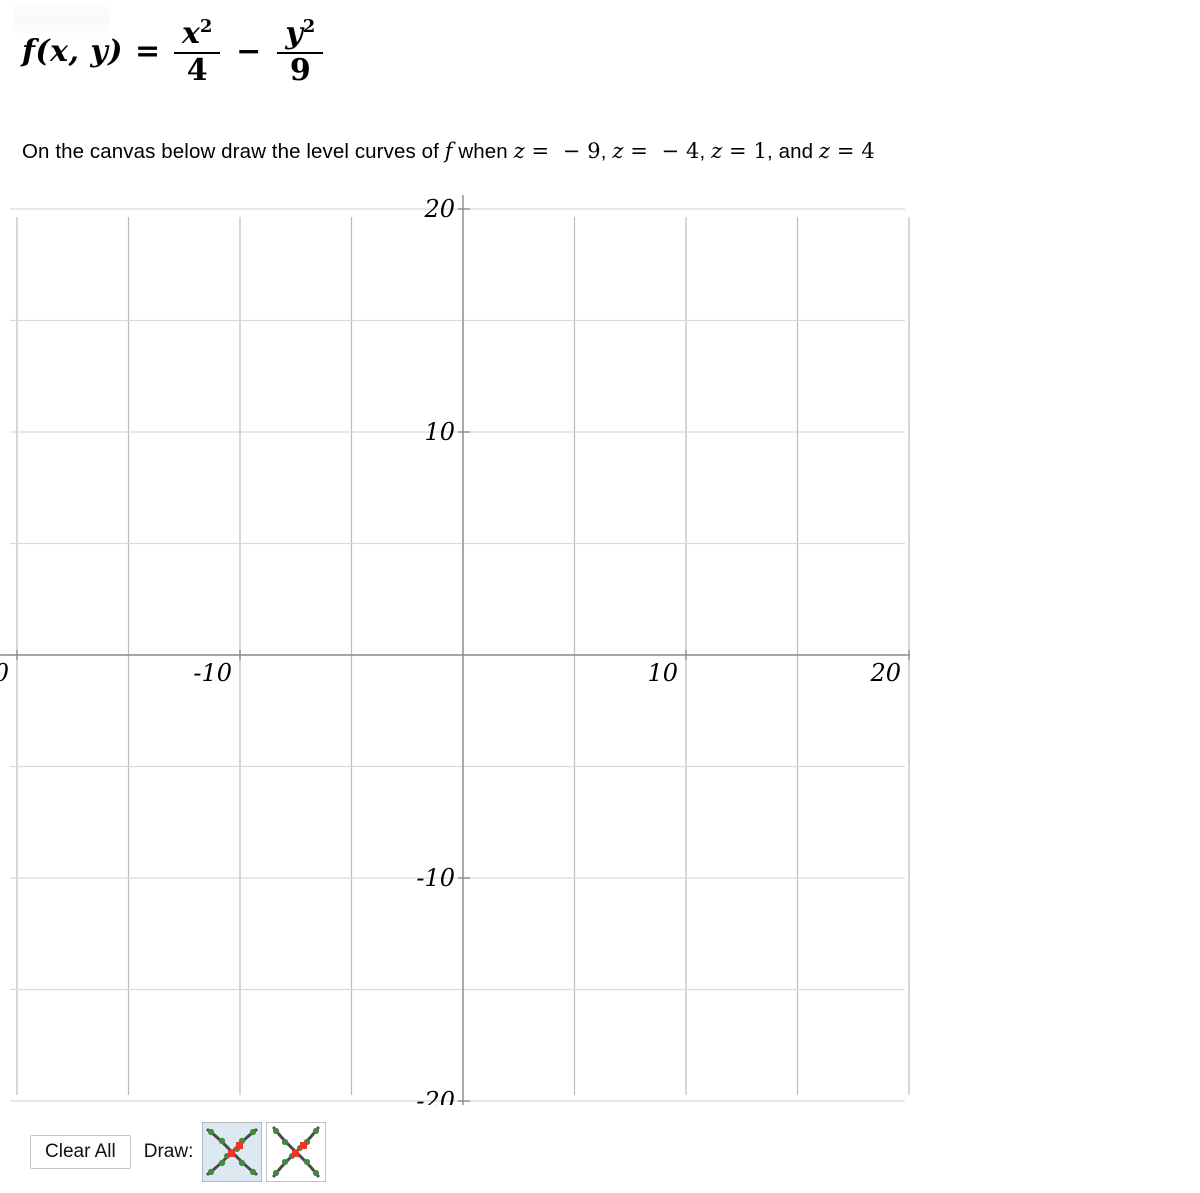  I want to click on function-definition: f(x, y) = x2 4 − y2 9, so click(173, 52).